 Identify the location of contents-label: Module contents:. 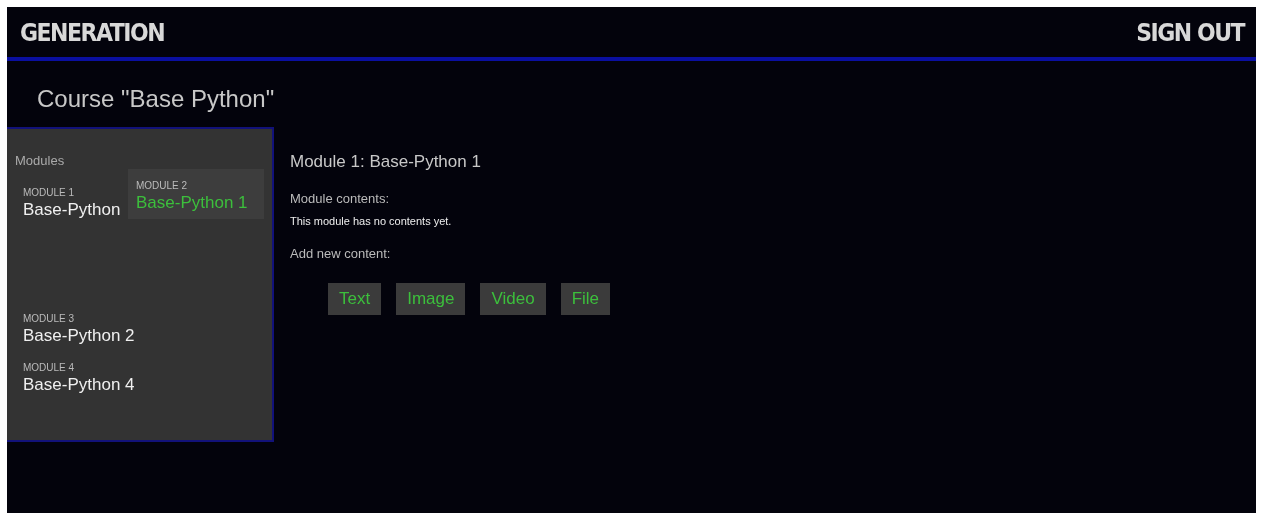
(340, 198).